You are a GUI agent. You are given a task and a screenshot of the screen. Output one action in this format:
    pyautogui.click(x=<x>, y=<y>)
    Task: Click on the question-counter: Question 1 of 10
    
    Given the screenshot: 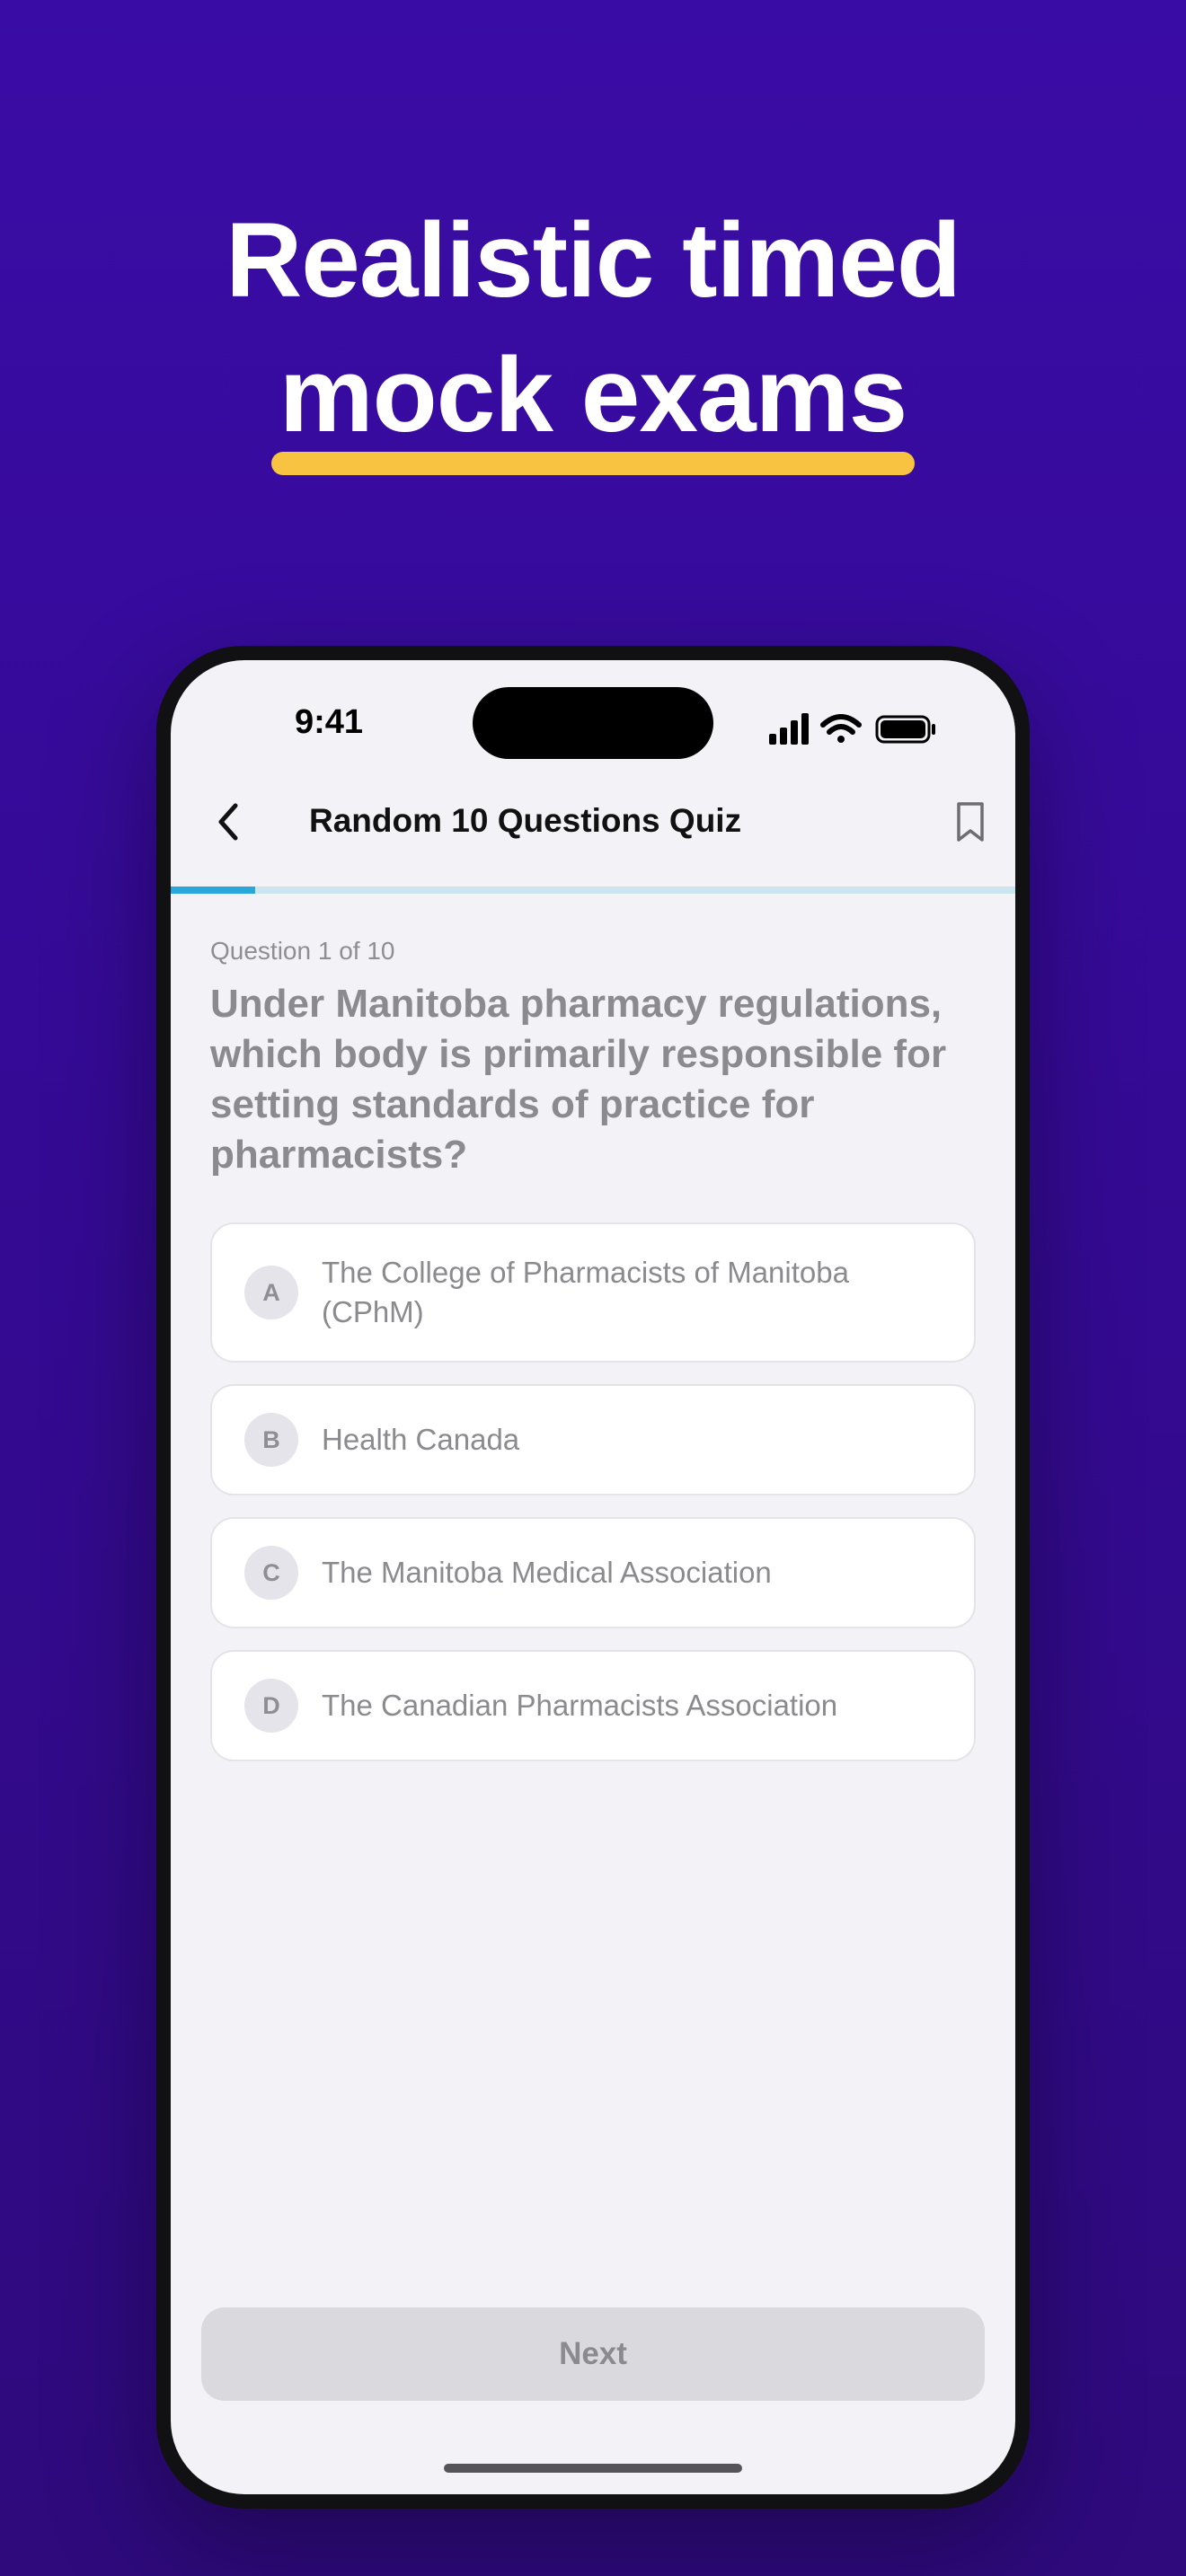 What is the action you would take?
    pyautogui.click(x=302, y=951)
    